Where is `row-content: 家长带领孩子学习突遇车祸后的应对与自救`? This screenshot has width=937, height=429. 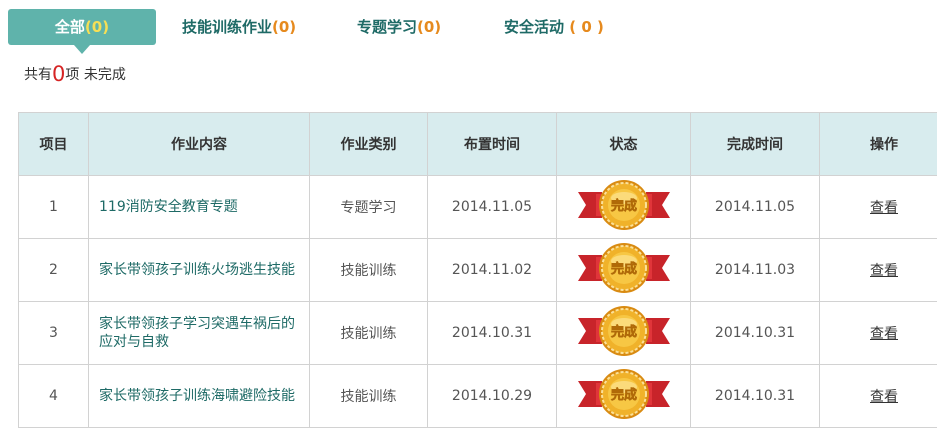
row-content: 家长带领孩子学习突遇车祸后的应对与自救 is located at coordinates (199, 333).